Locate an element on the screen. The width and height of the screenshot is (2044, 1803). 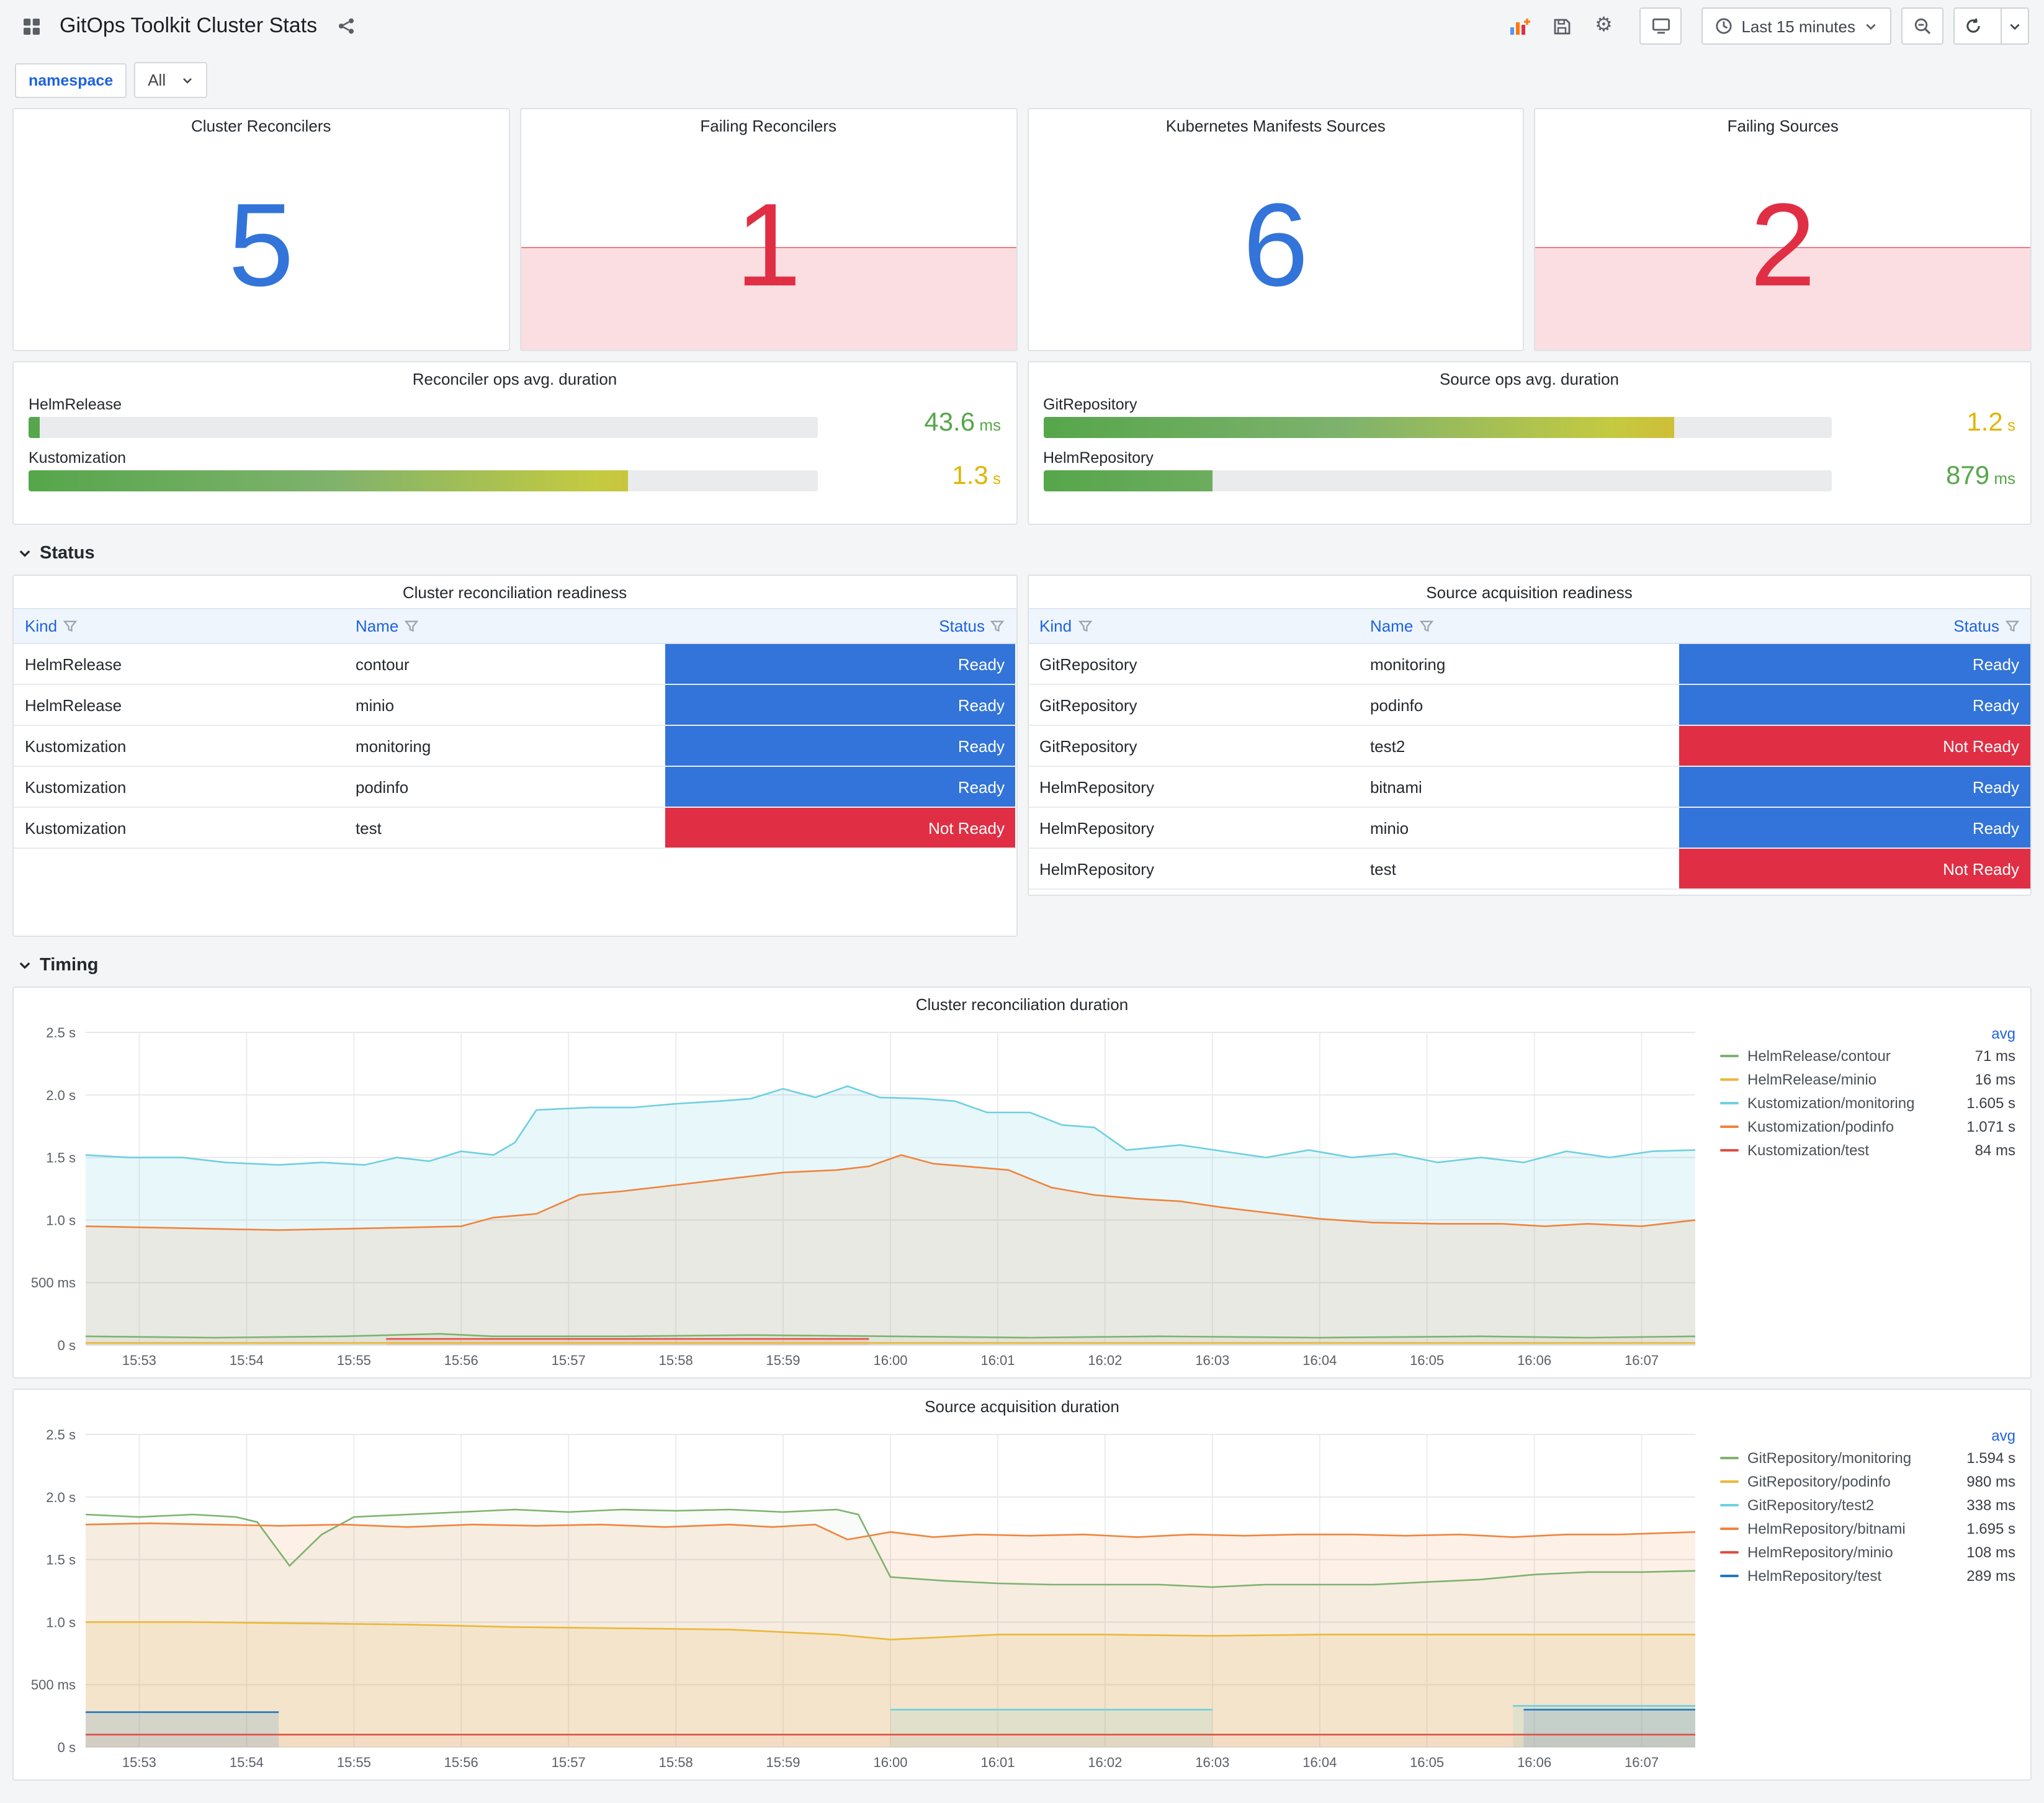
gauge-value: 43.6 ms is located at coordinates (919, 423).